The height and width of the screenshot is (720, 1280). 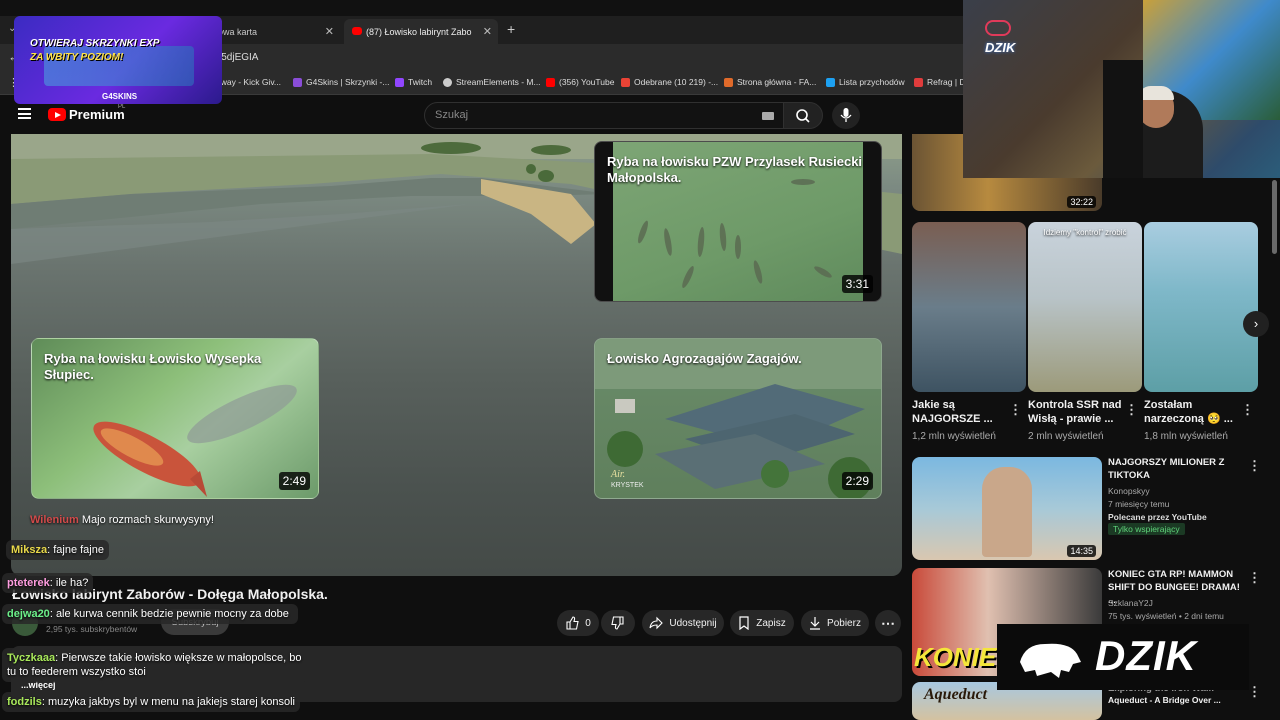 What do you see at coordinates (1123, 657) in the screenshot?
I see `dzik-logo-overlay: DZIK` at bounding box center [1123, 657].